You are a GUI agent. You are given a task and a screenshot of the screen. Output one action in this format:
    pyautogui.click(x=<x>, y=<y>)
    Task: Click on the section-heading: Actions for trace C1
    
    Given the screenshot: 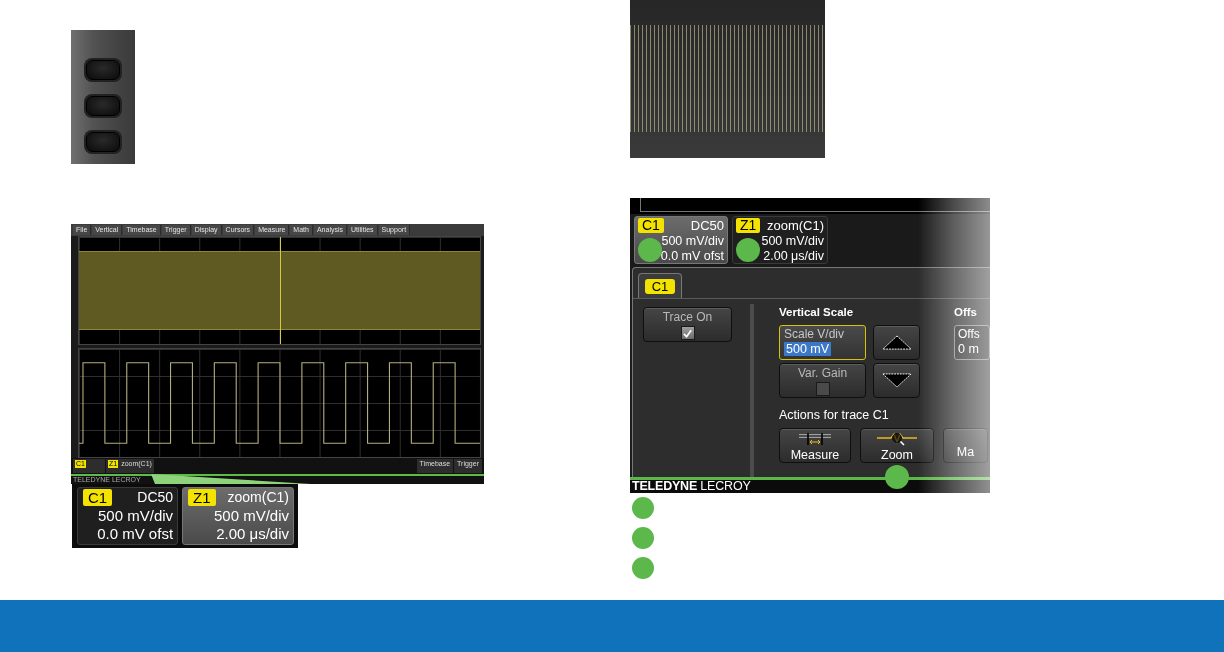 What is the action you would take?
    pyautogui.click(x=834, y=415)
    